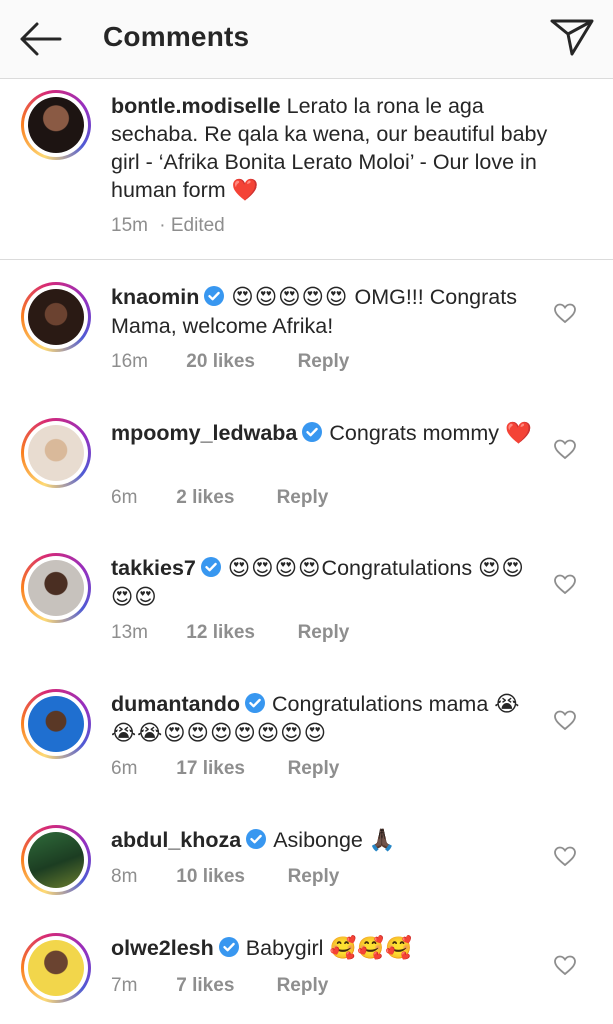  Describe the element at coordinates (192, 225) in the screenshot. I see `edited-label: · Edited` at that location.